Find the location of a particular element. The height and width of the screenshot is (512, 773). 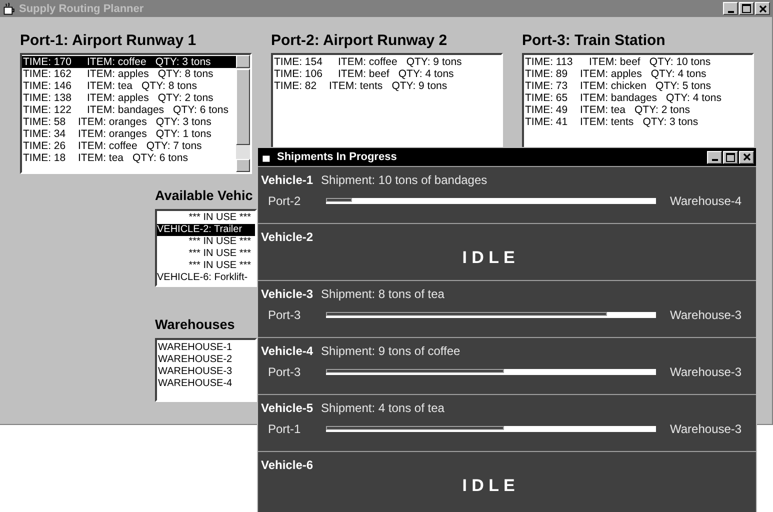

list-item: TIME: 26 ITEM: coffee QTY: 7 tons is located at coordinates (129, 146).